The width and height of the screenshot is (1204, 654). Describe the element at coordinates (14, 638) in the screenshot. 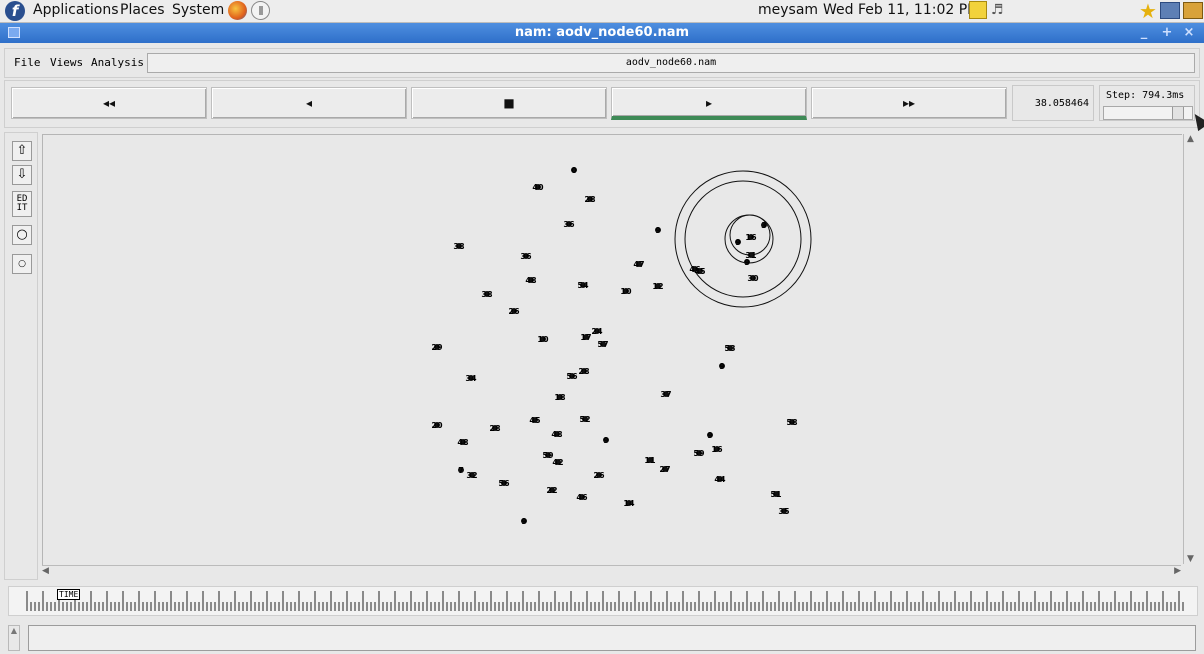

I see `panel-expand-icon: ▲` at that location.